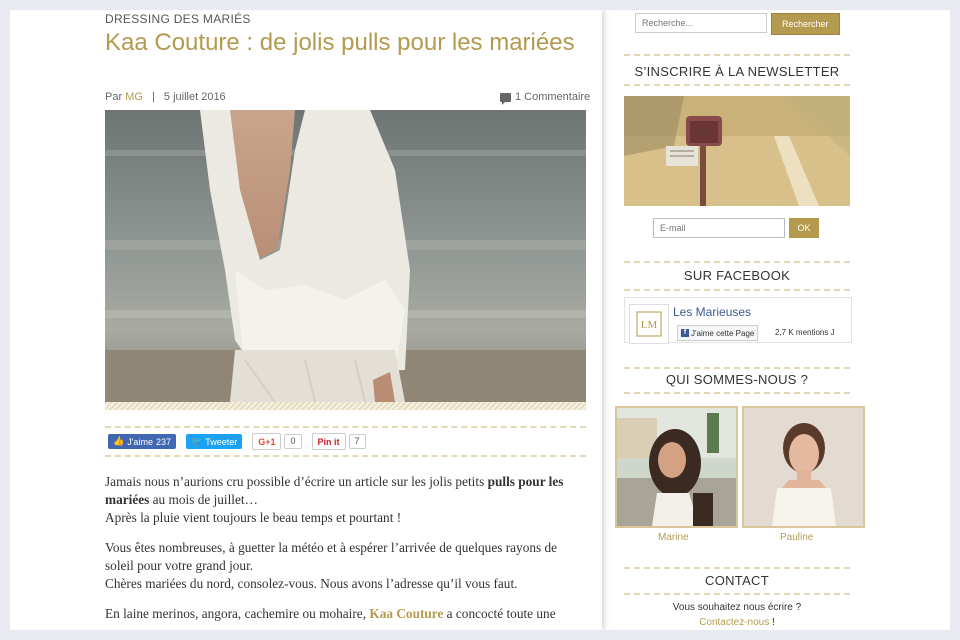  I want to click on contact-link-row: Contactez-nous !, so click(737, 622).